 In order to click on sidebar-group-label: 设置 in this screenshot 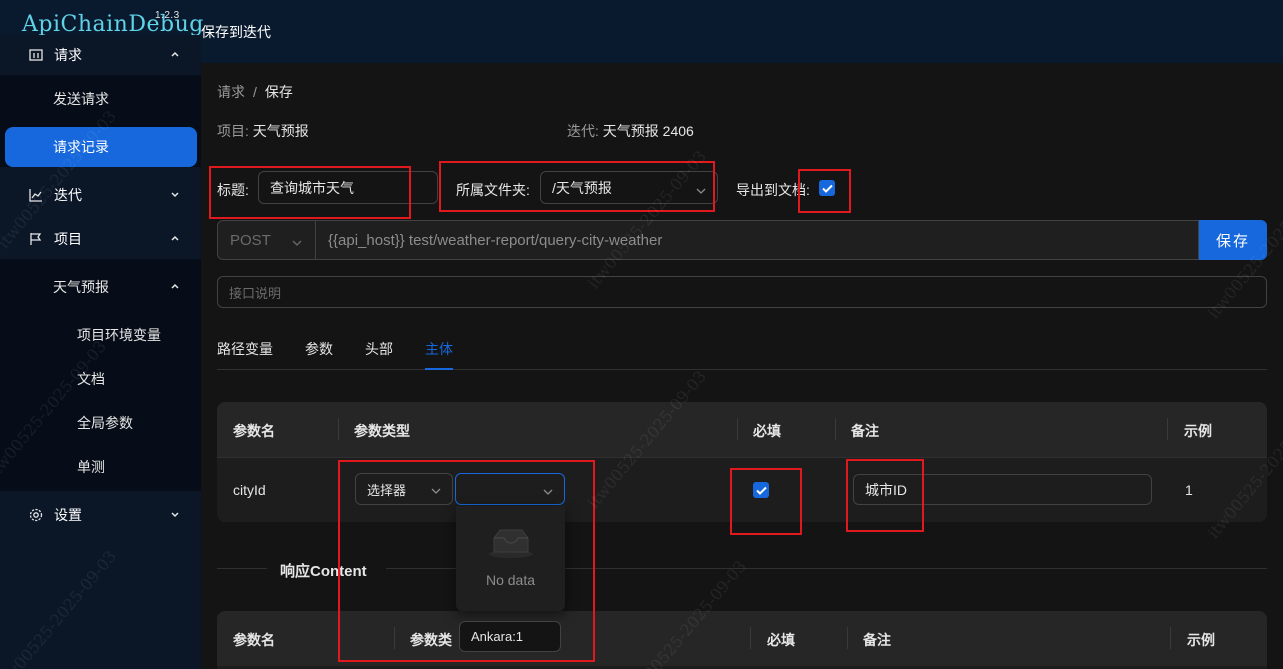, I will do `click(68, 515)`.